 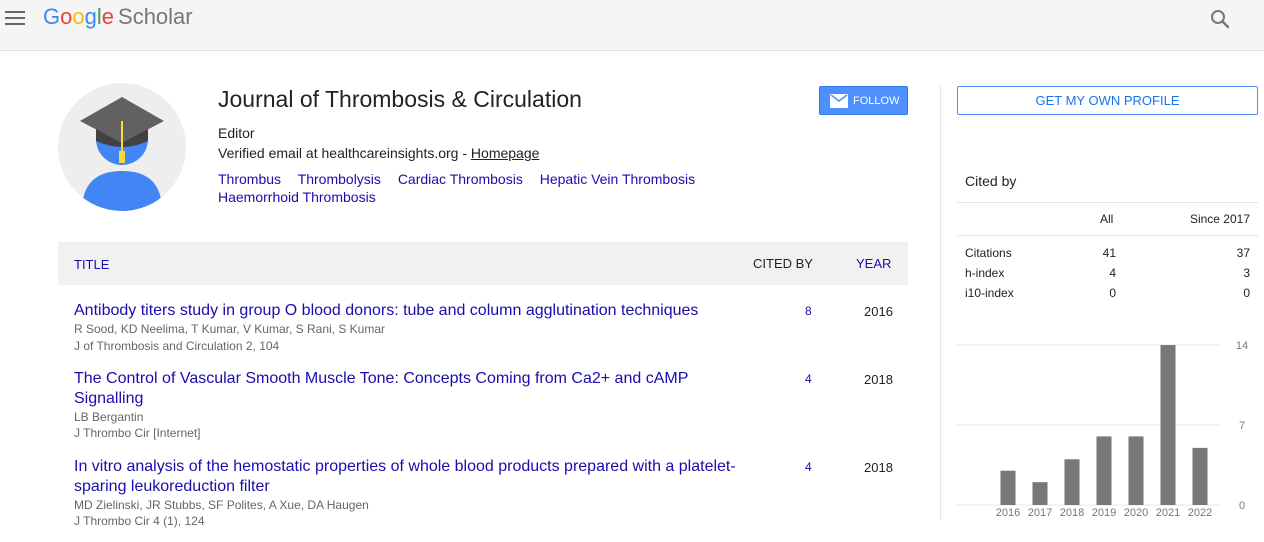 I want to click on logo-letter: g, so click(x=90, y=16).